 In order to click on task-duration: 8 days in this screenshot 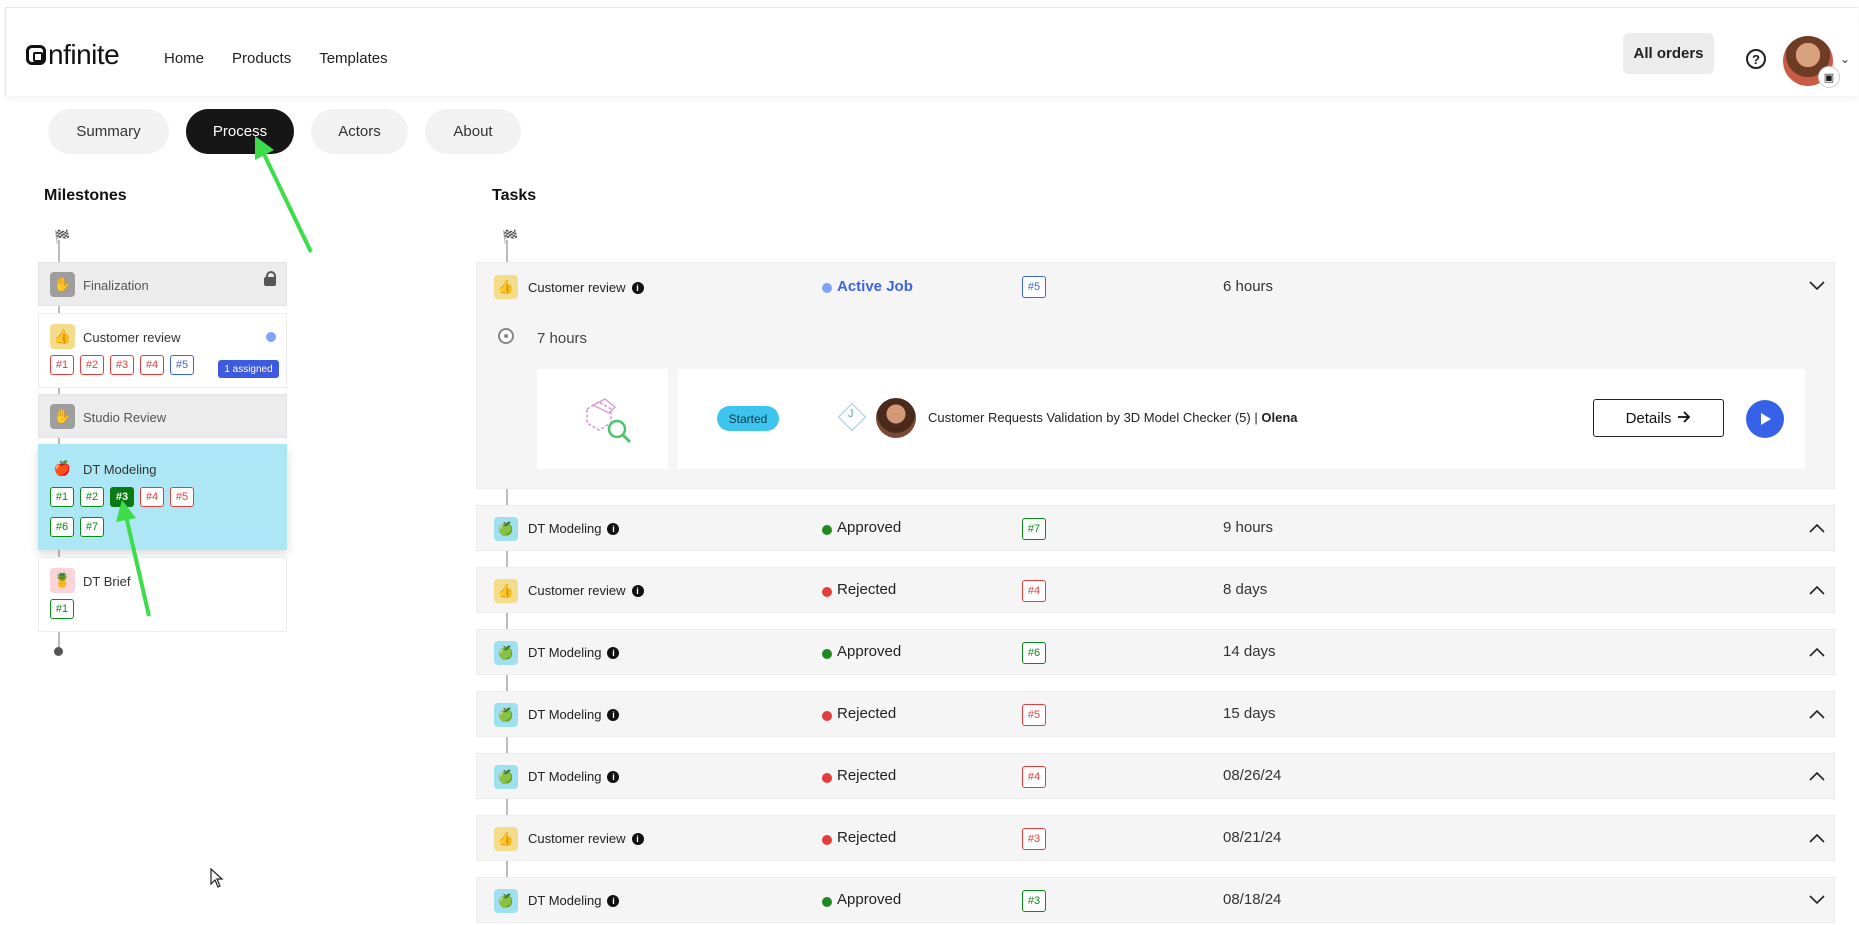, I will do `click(1245, 589)`.